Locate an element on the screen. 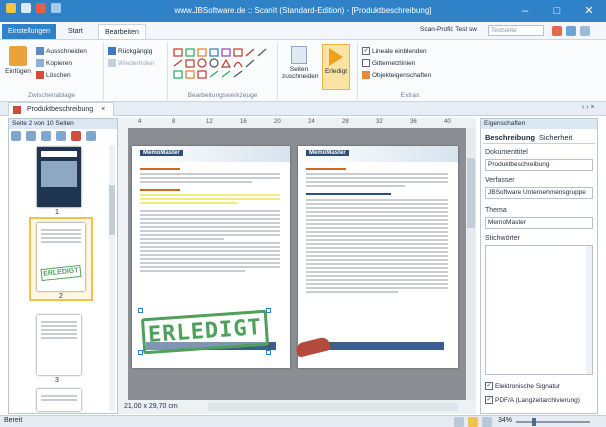 This screenshot has height=427, width=606. cut-button: Ausschneiden is located at coordinates (61, 51).